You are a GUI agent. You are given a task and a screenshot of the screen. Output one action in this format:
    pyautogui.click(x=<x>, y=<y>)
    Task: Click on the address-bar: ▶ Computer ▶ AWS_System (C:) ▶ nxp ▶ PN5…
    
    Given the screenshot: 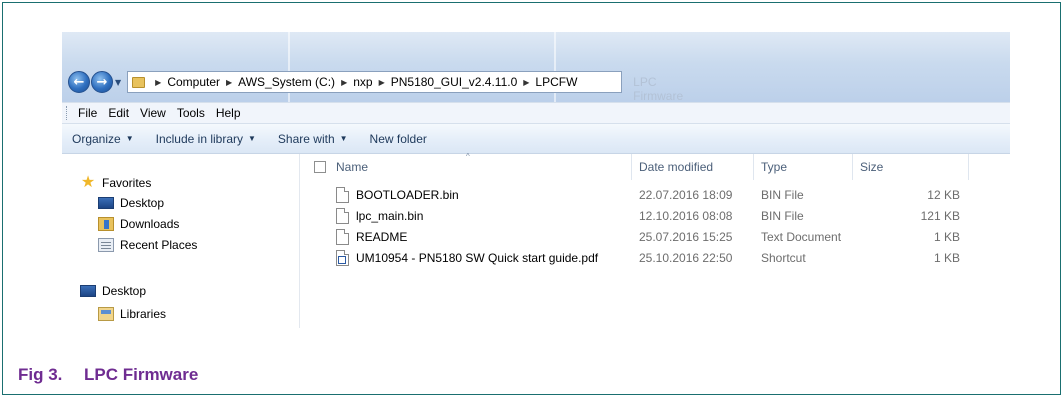 What is the action you would take?
    pyautogui.click(x=405, y=87)
    